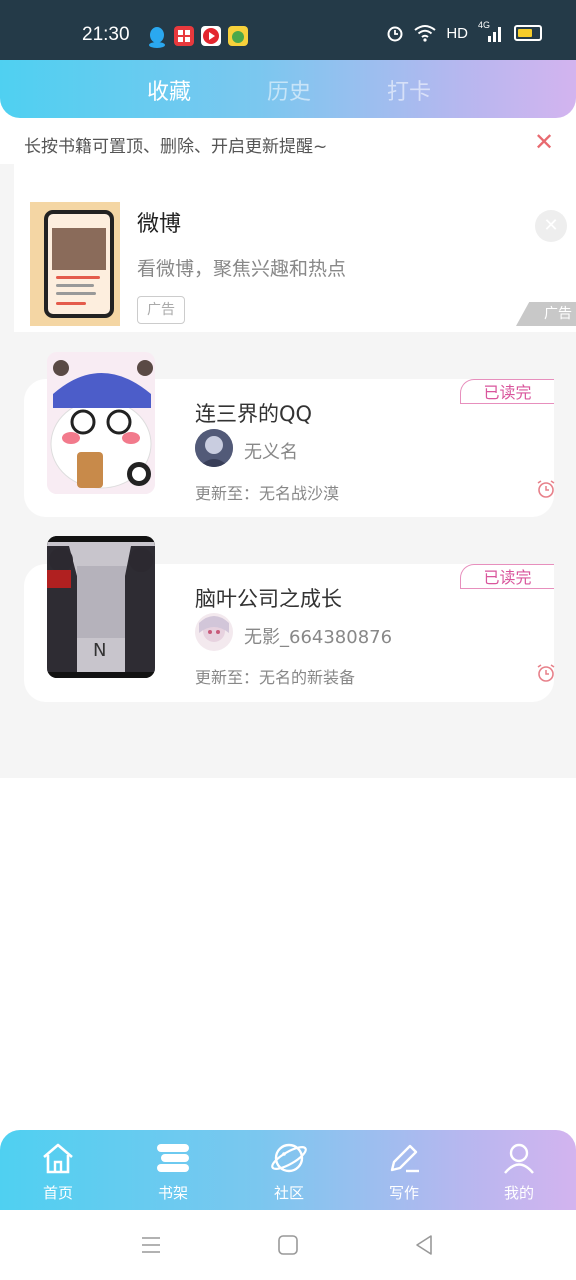 The height and width of the screenshot is (1280, 576). Describe the element at coordinates (161, 310) in the screenshot. I see `ad-badge: 广告` at that location.